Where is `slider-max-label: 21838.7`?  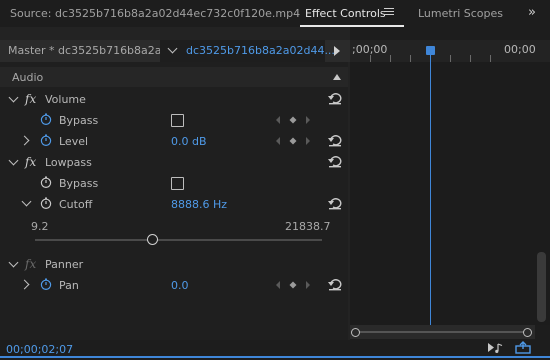
slider-max-label: 21838.7 is located at coordinates (308, 226).